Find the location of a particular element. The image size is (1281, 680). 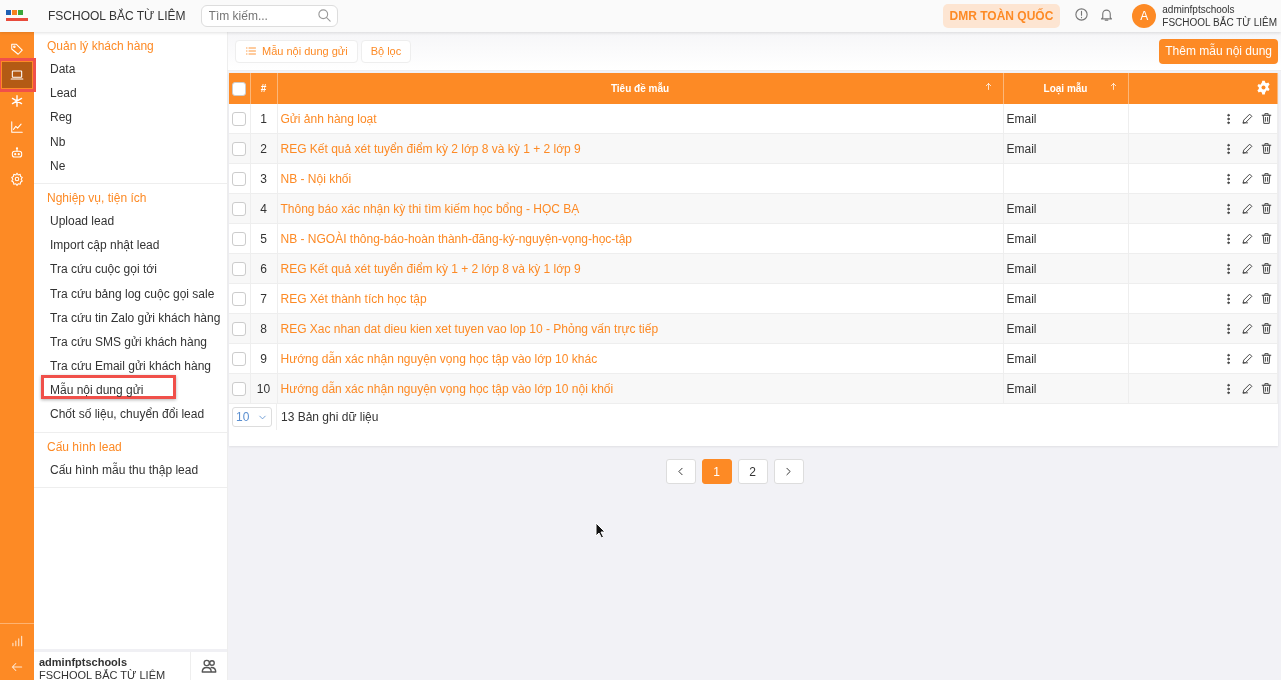

scope-button: DMR TOÀN QUỐC is located at coordinates (1001, 16).